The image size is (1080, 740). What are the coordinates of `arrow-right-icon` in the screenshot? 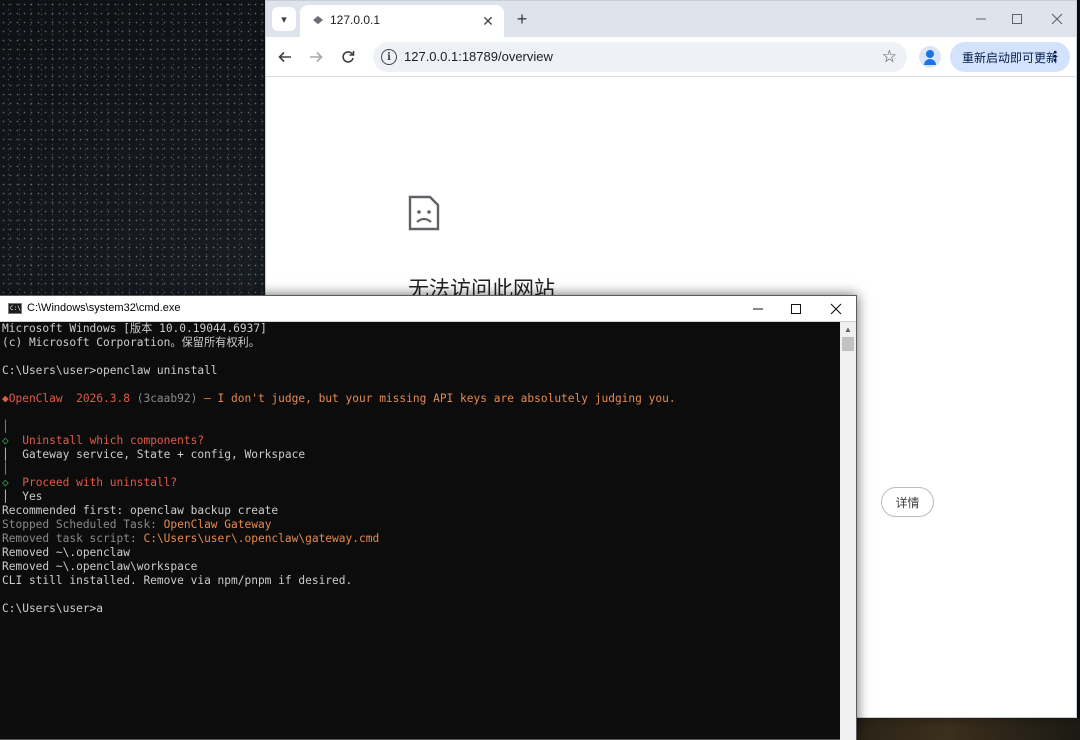 It's located at (316, 57).